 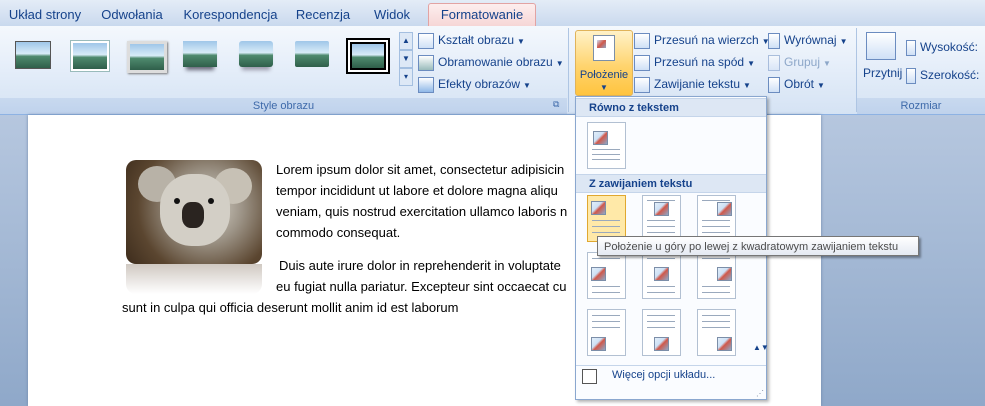 What do you see at coordinates (716, 332) in the screenshot?
I see `position-bottom-right-option` at bounding box center [716, 332].